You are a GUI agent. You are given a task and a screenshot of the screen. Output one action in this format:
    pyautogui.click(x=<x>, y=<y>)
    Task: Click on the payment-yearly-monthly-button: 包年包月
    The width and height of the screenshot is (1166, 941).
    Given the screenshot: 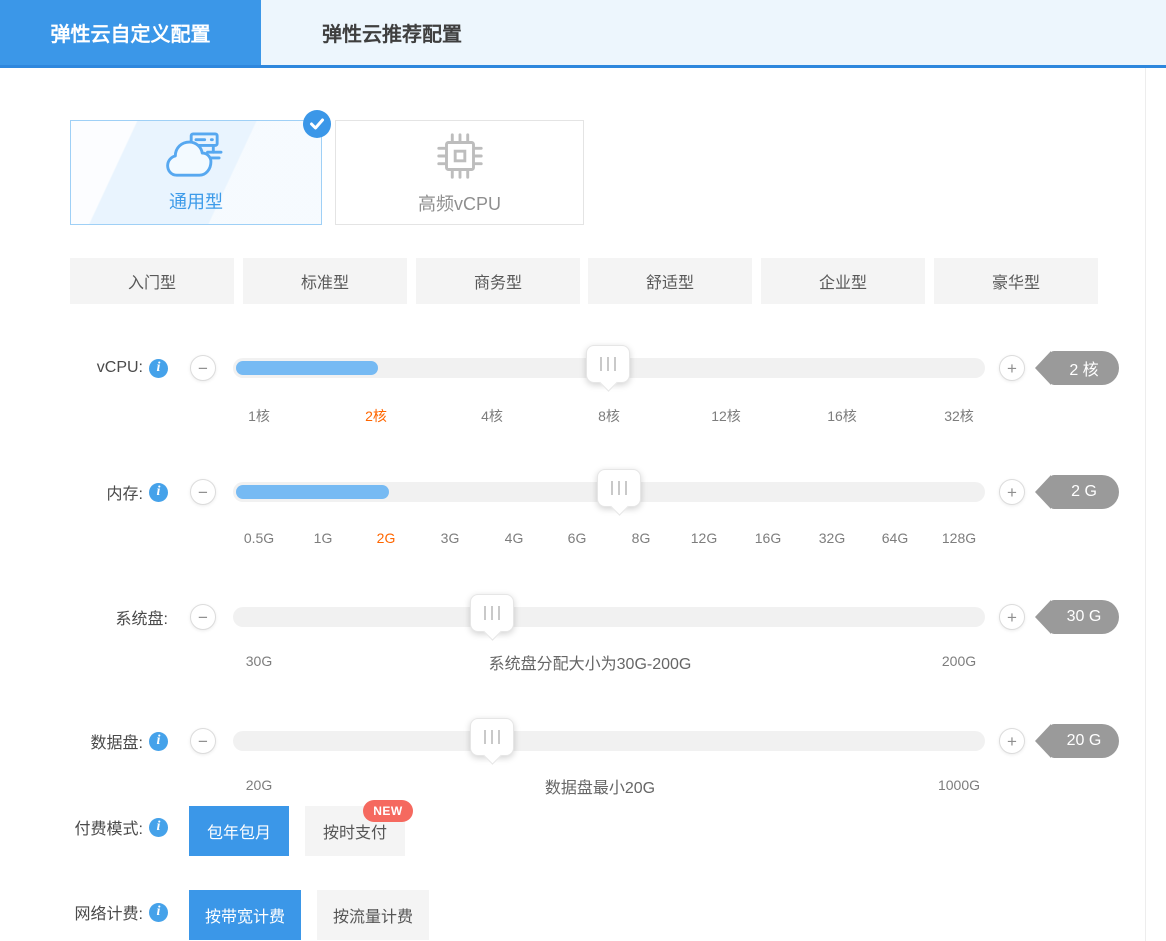 What is the action you would take?
    pyautogui.click(x=239, y=831)
    